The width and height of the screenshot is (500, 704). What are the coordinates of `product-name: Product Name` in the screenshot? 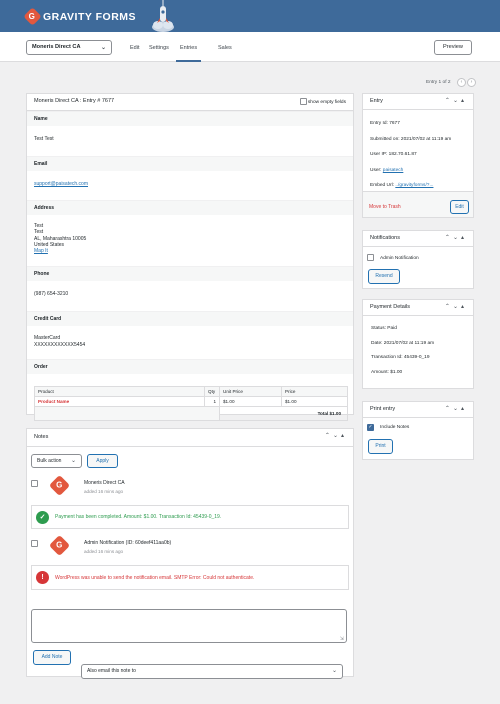 It's located at (119, 401).